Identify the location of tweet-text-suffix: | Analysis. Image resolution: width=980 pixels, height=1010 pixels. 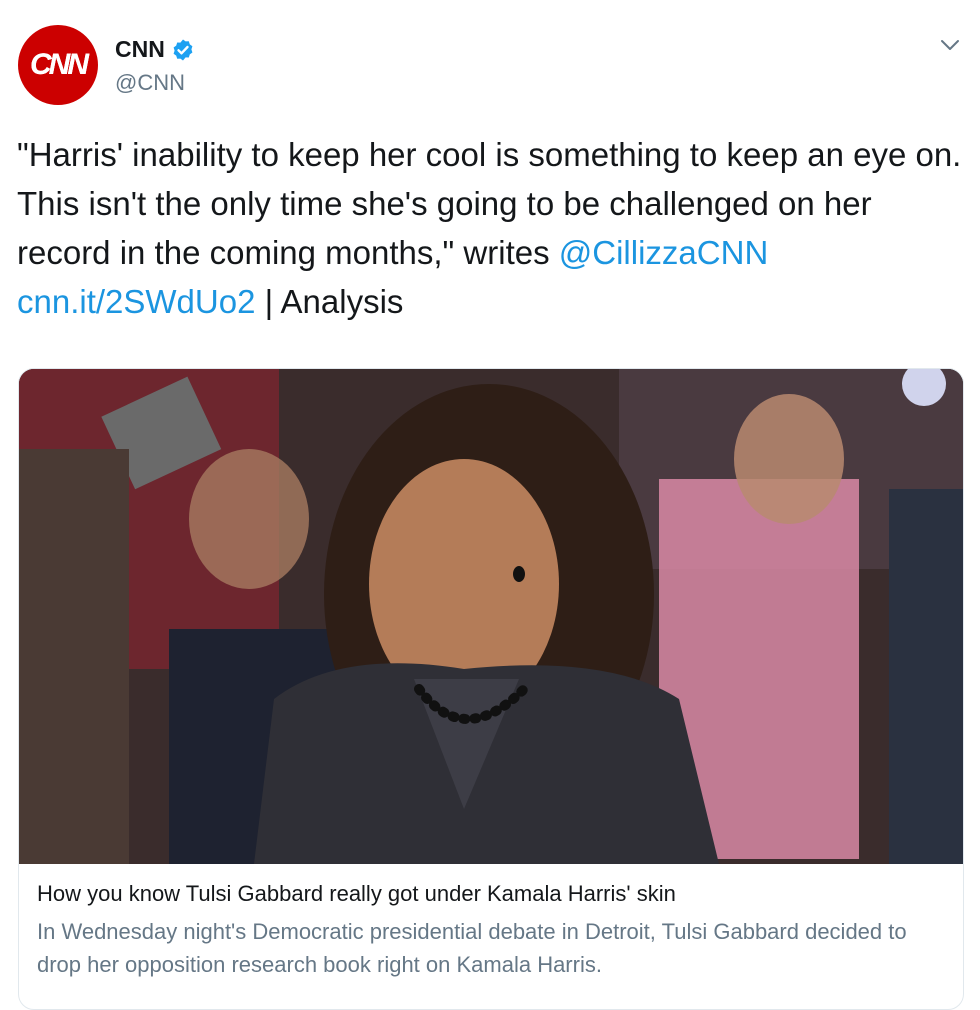
(329, 301).